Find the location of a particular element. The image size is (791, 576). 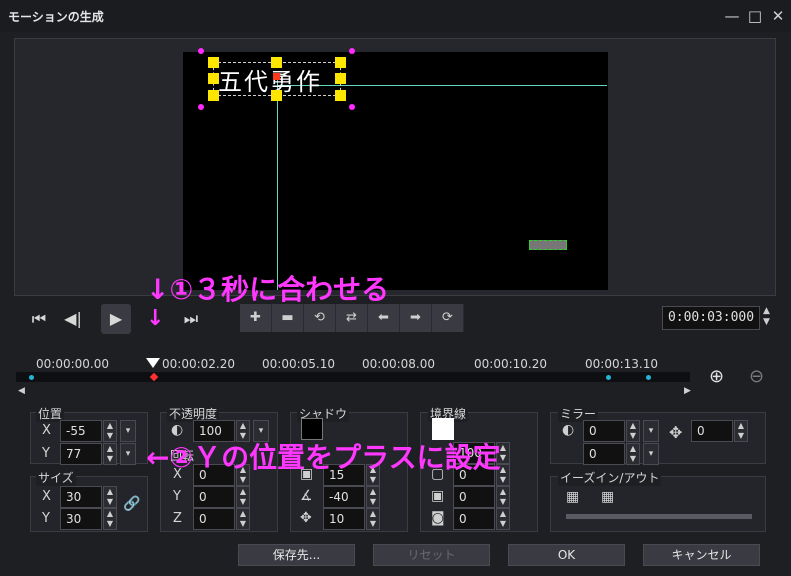

shadow-angle-input: -40 is located at coordinates (344, 497).